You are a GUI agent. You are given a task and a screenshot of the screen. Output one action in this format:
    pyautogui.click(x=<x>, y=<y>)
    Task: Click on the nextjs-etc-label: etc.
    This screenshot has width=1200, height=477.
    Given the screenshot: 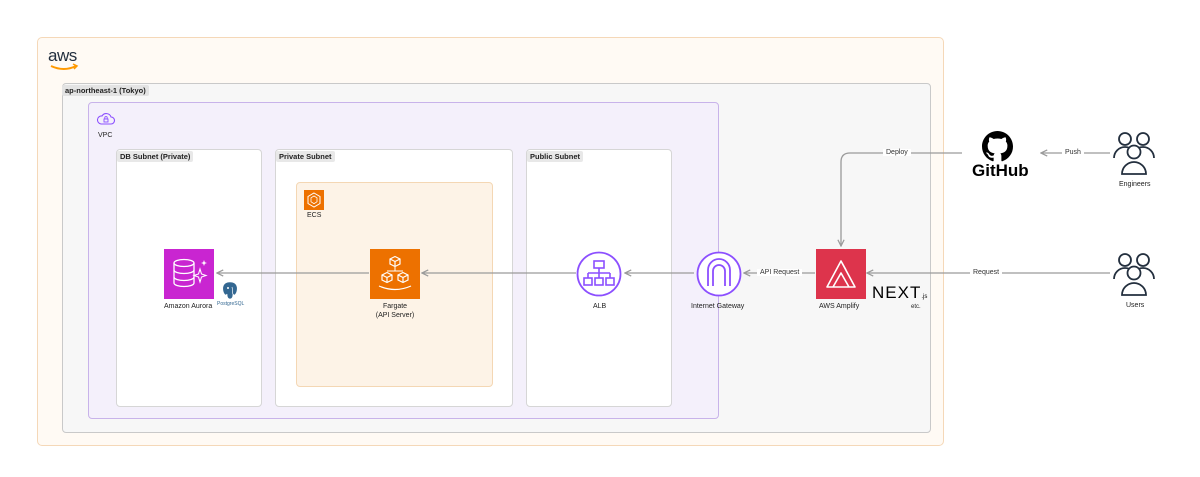 What is the action you would take?
    pyautogui.click(x=916, y=307)
    